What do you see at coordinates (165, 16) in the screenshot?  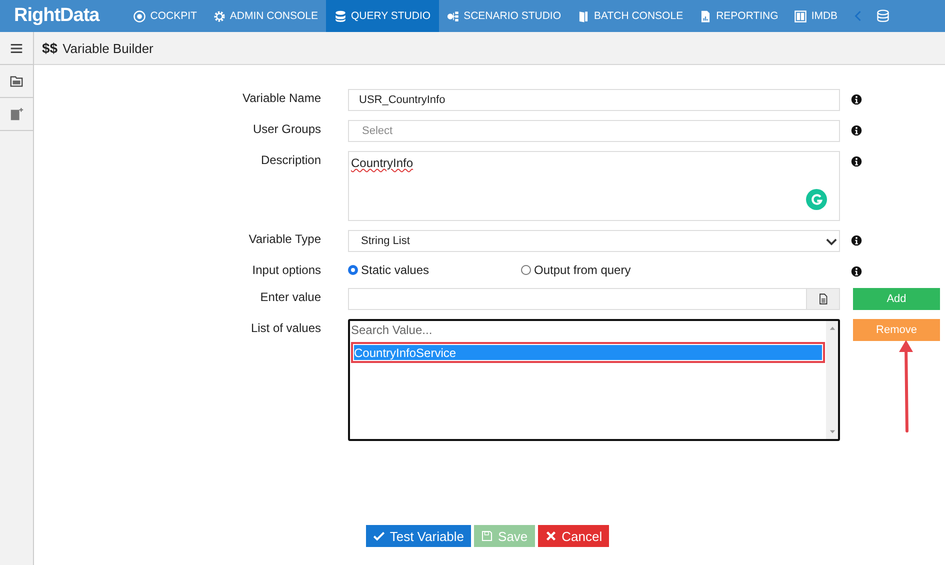 I see `nav-tab: COCKPIT` at bounding box center [165, 16].